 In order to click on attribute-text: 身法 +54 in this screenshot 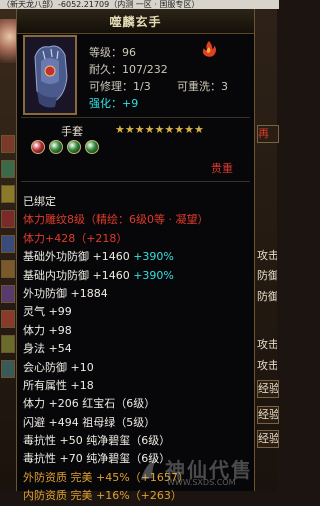, I will do `click(47, 349)`.